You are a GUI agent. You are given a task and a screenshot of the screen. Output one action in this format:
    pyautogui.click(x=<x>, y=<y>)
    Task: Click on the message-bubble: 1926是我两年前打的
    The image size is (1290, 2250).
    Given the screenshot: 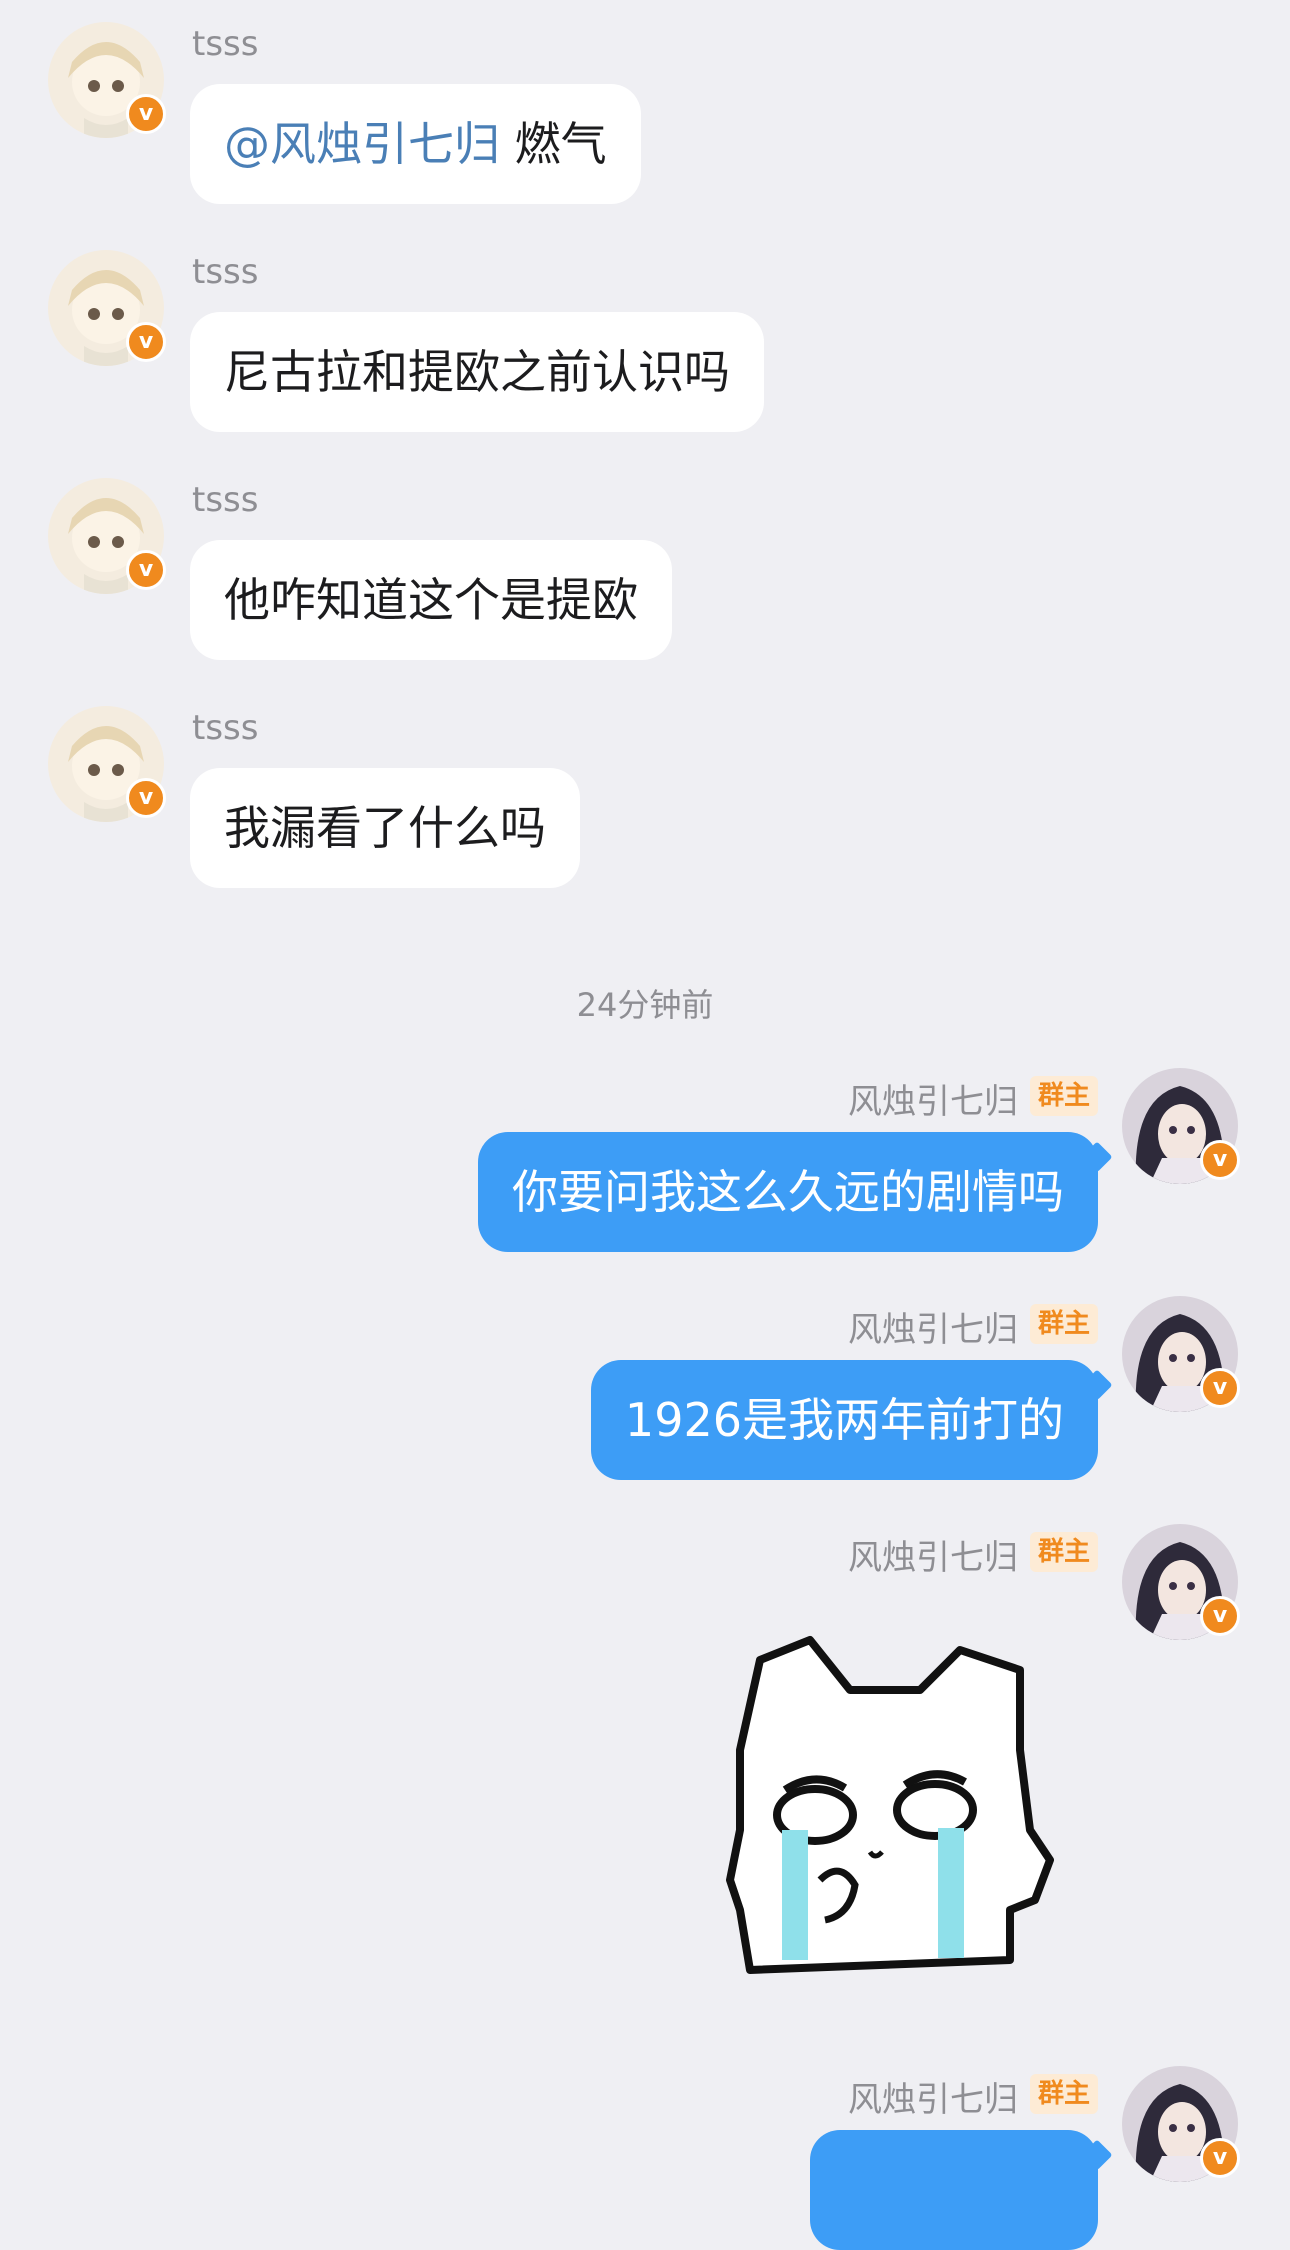 What is the action you would take?
    pyautogui.click(x=851, y=1420)
    